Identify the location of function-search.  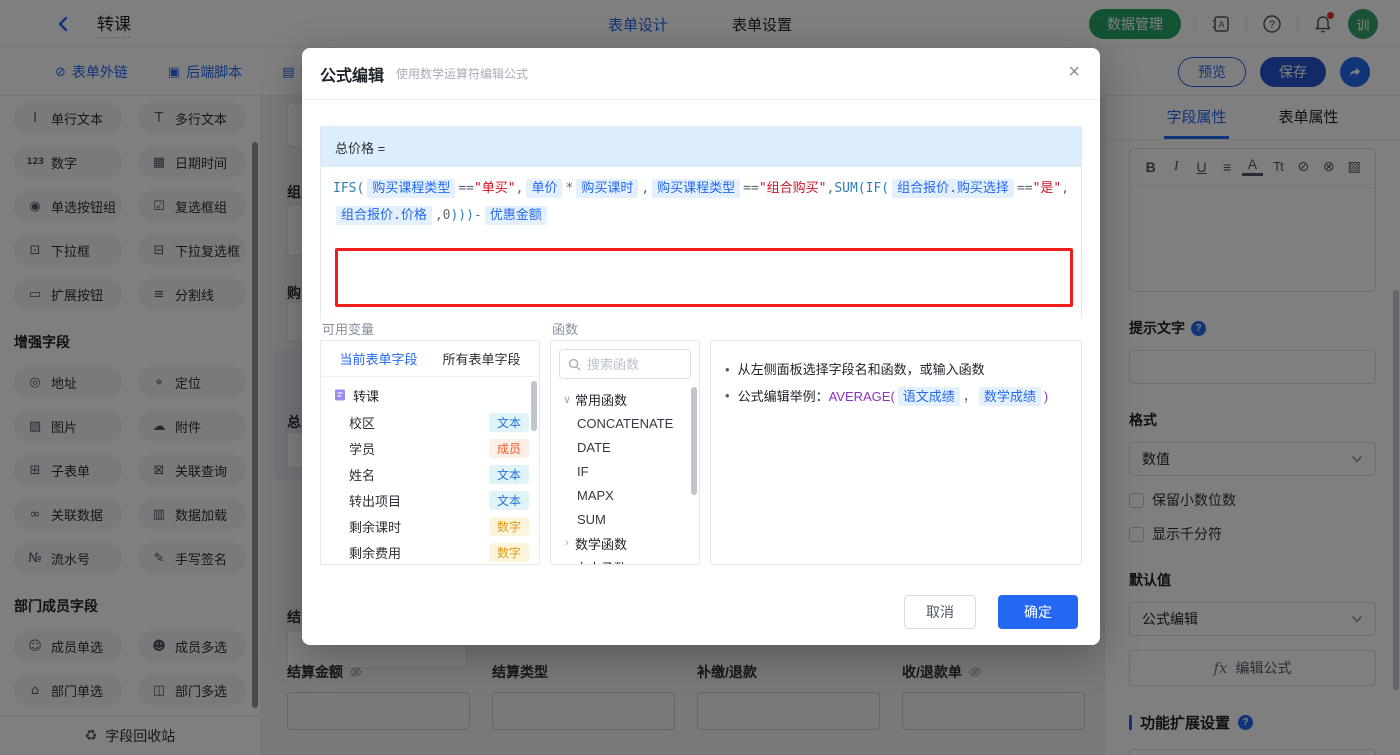
(625, 364).